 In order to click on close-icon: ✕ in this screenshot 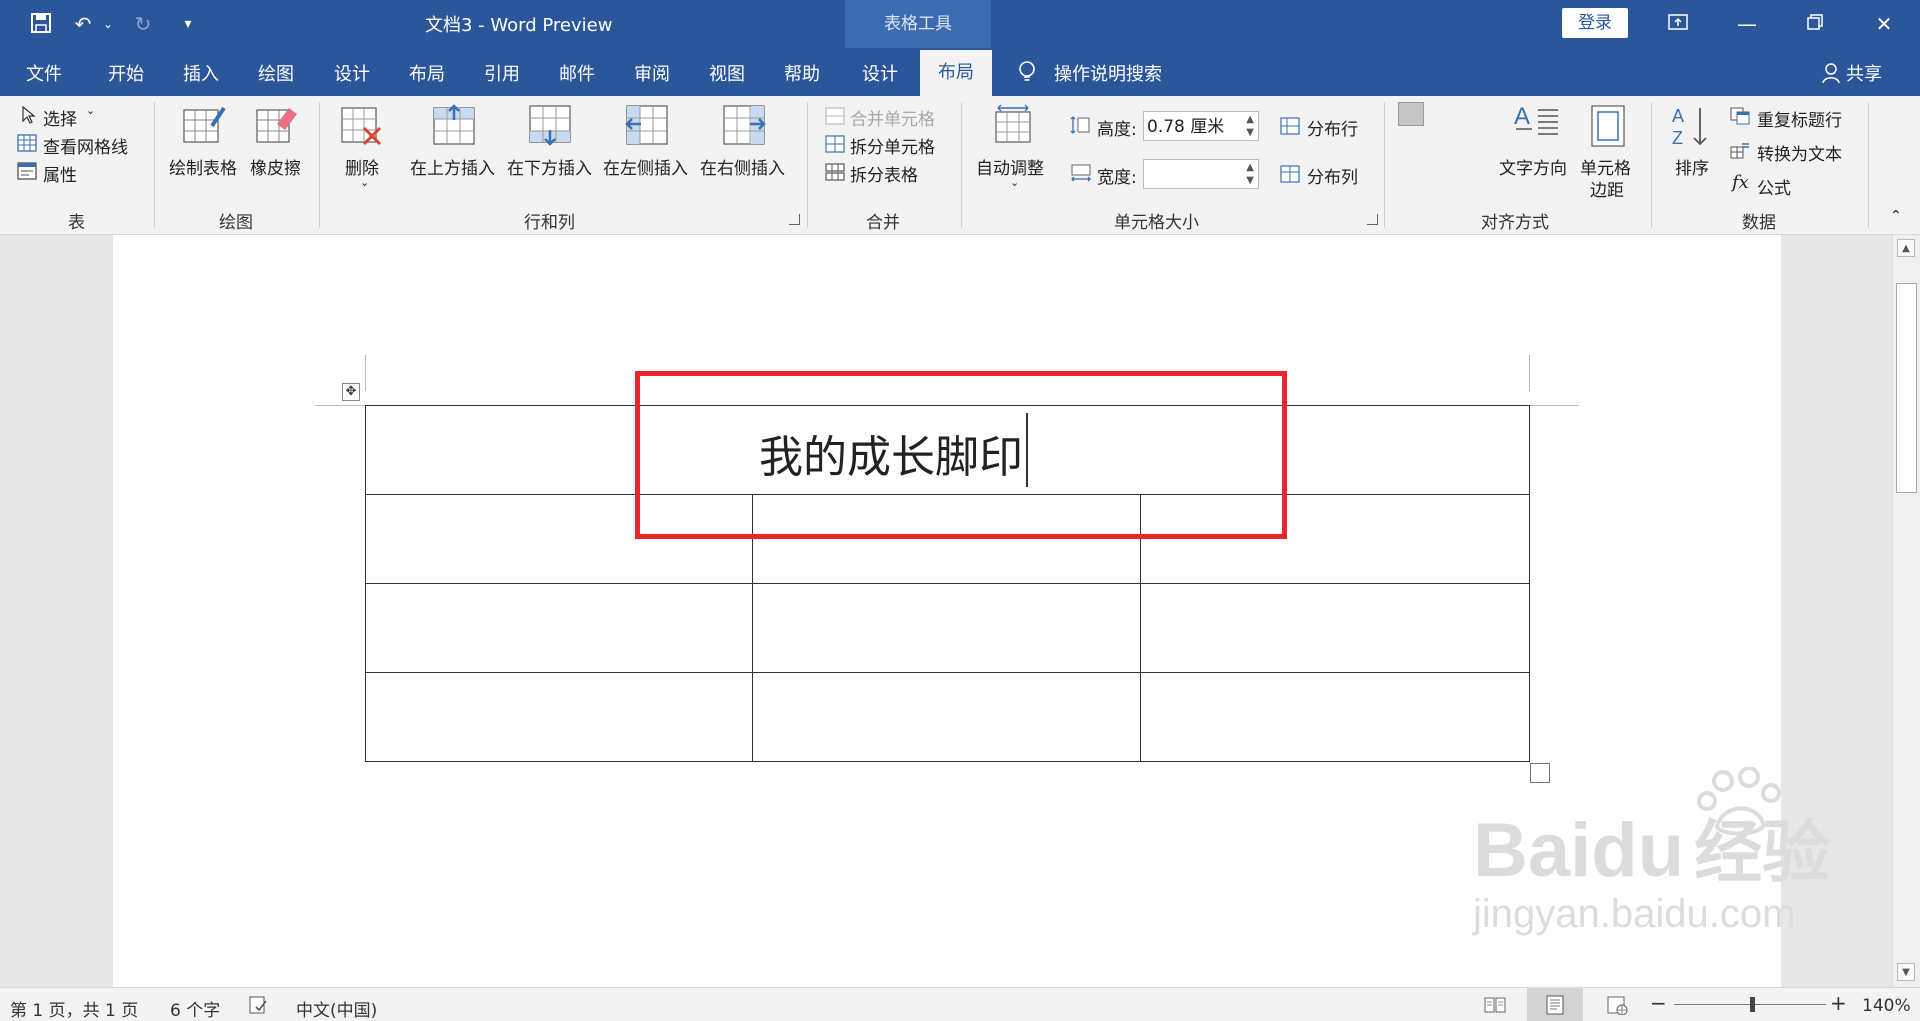, I will do `click(1884, 24)`.